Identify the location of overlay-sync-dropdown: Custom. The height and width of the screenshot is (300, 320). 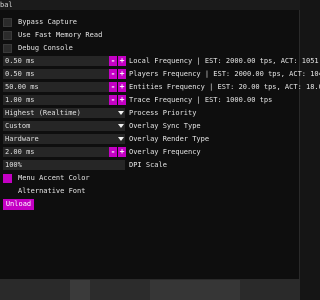
(60, 126).